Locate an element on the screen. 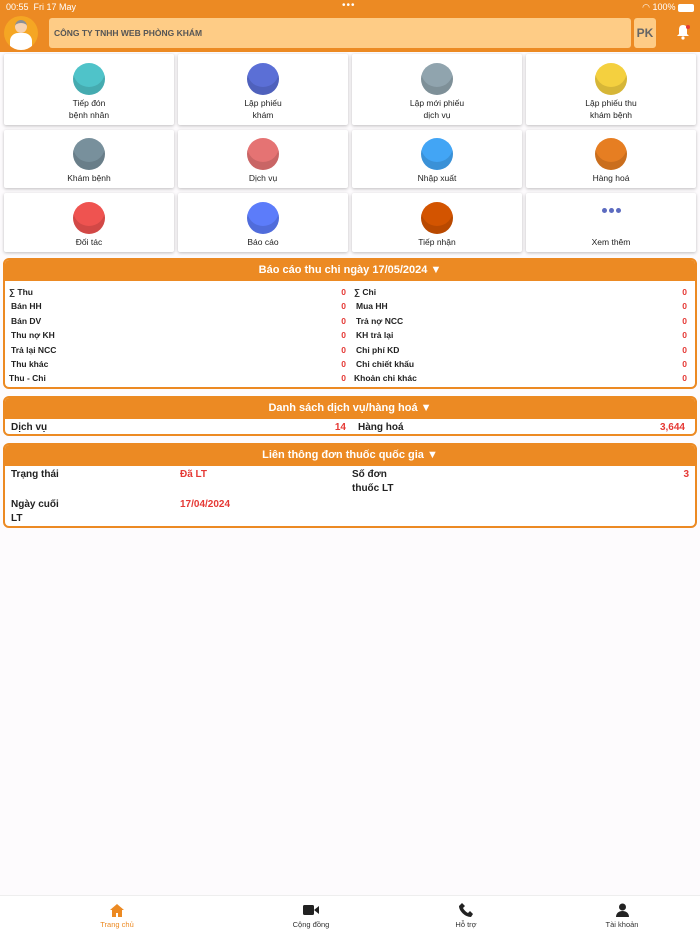 This screenshot has width=700, height=934. tile-report: Báo cáo is located at coordinates (263, 222).